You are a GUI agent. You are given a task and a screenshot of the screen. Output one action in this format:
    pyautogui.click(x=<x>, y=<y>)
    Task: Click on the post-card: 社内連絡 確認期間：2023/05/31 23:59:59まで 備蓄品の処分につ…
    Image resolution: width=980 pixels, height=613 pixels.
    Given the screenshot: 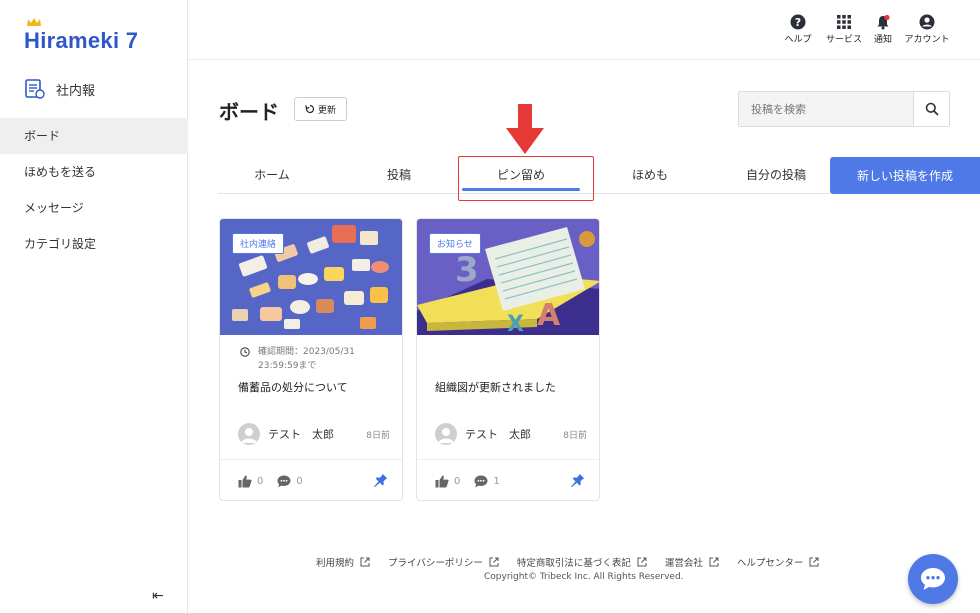 What is the action you would take?
    pyautogui.click(x=311, y=359)
    